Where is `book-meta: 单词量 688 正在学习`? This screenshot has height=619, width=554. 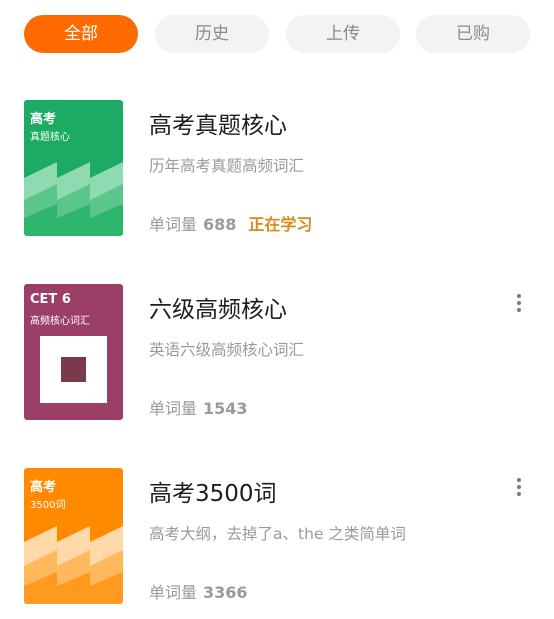
book-meta: 单词量 688 正在学习 is located at coordinates (230, 223).